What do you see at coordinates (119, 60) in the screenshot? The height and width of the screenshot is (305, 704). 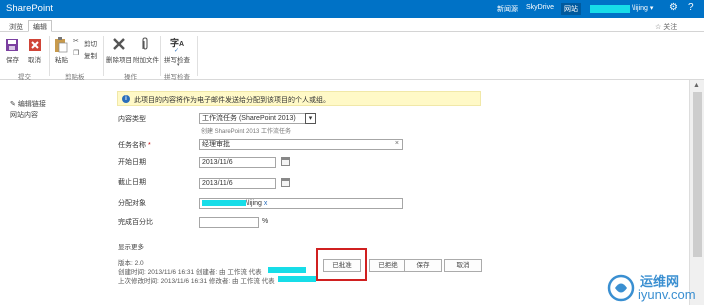 I see `delete-item-label: 删除项目` at bounding box center [119, 60].